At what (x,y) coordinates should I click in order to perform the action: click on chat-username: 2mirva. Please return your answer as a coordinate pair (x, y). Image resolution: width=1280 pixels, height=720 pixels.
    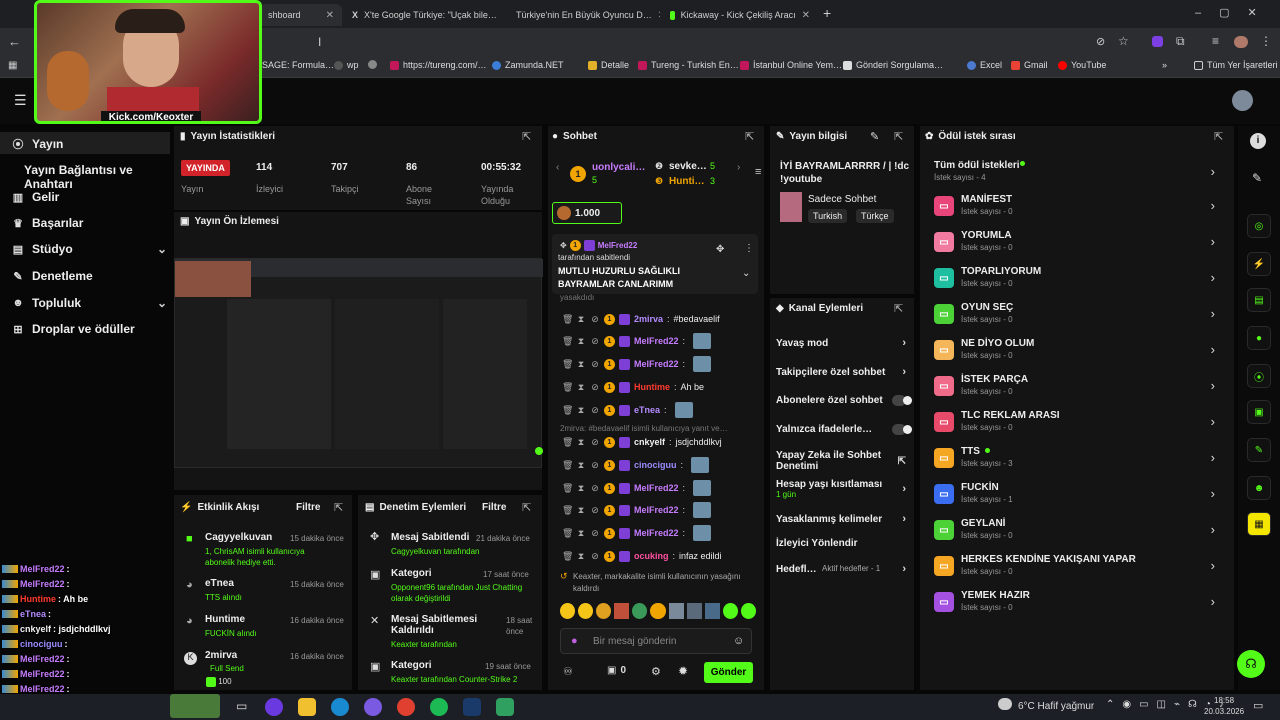
    Looking at the image, I should click on (648, 319).